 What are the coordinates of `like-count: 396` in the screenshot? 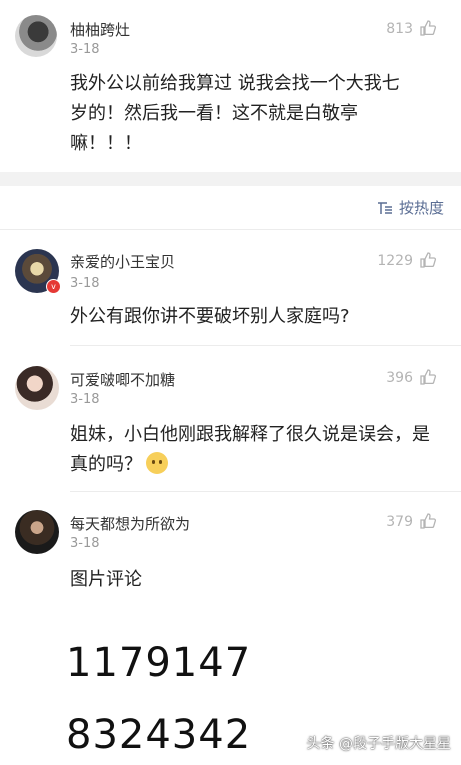 It's located at (399, 378).